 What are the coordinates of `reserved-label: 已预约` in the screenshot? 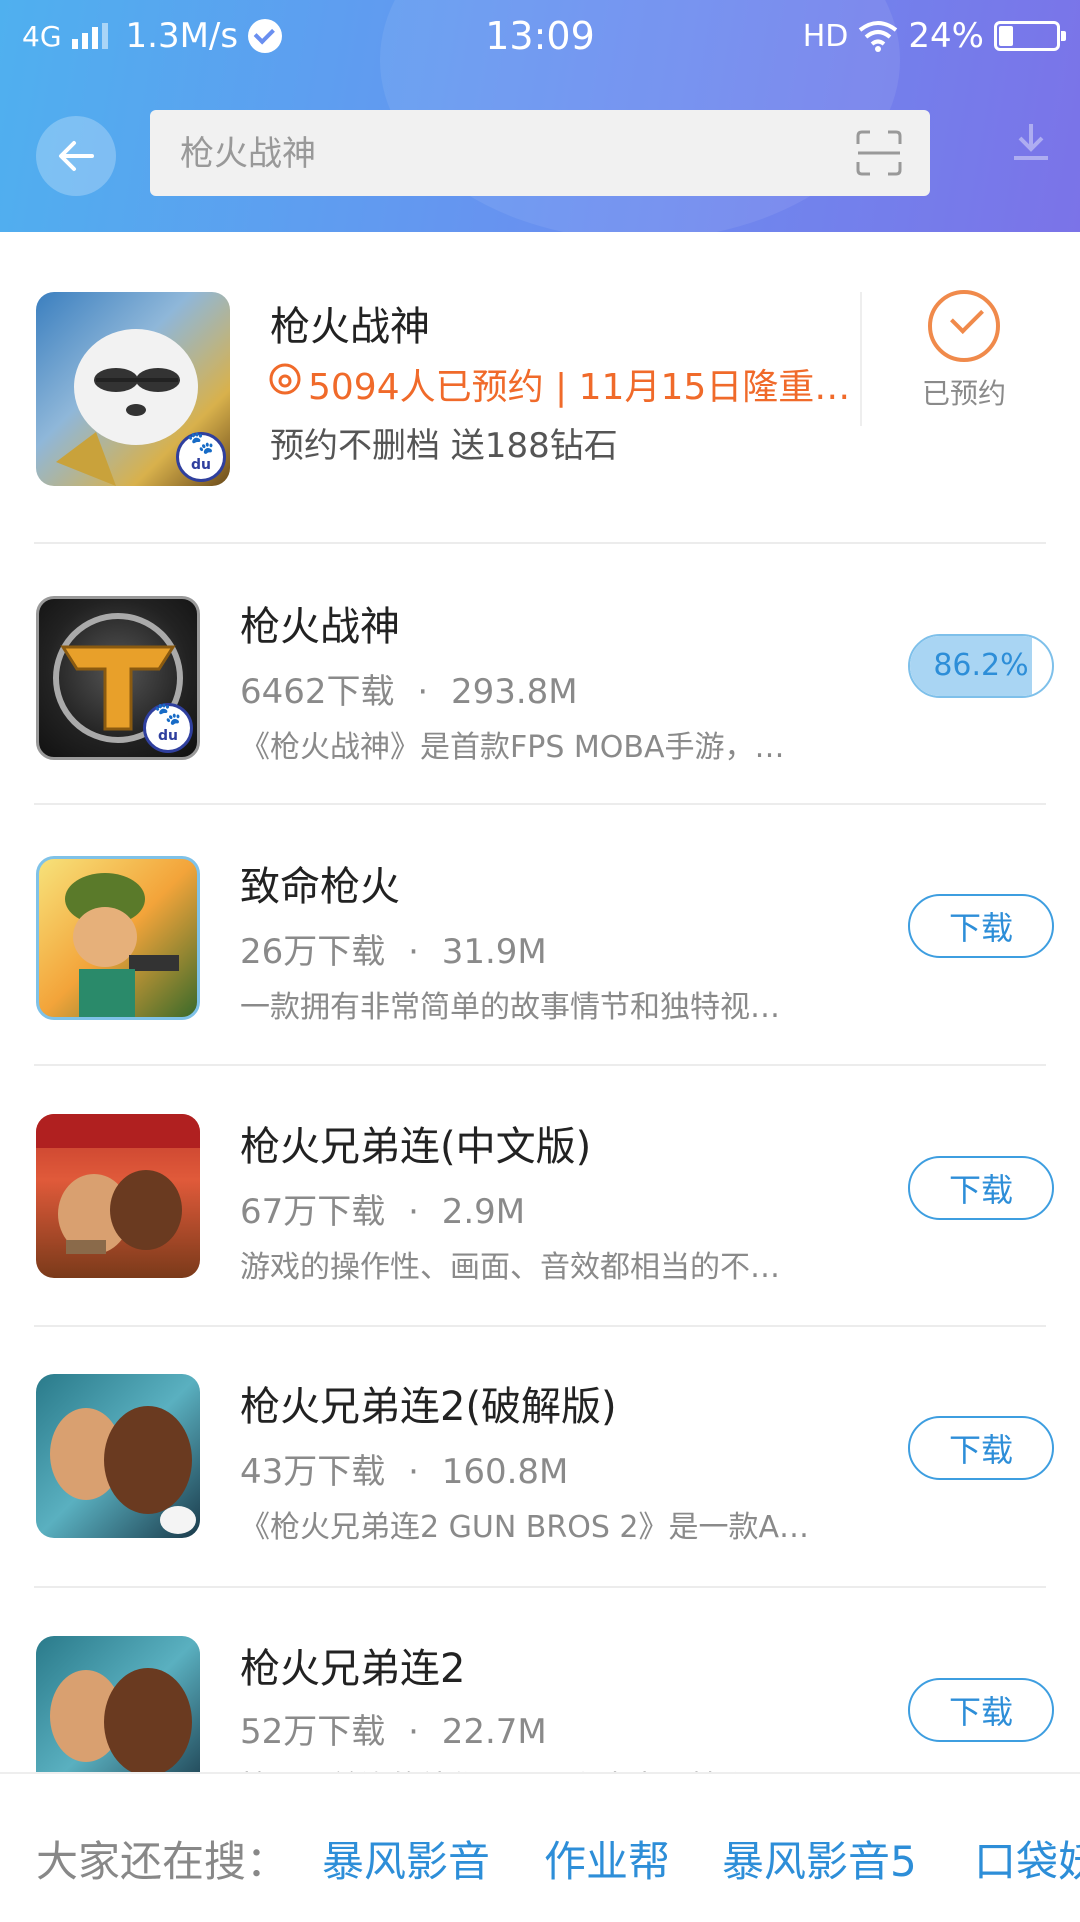 It's located at (963, 393).